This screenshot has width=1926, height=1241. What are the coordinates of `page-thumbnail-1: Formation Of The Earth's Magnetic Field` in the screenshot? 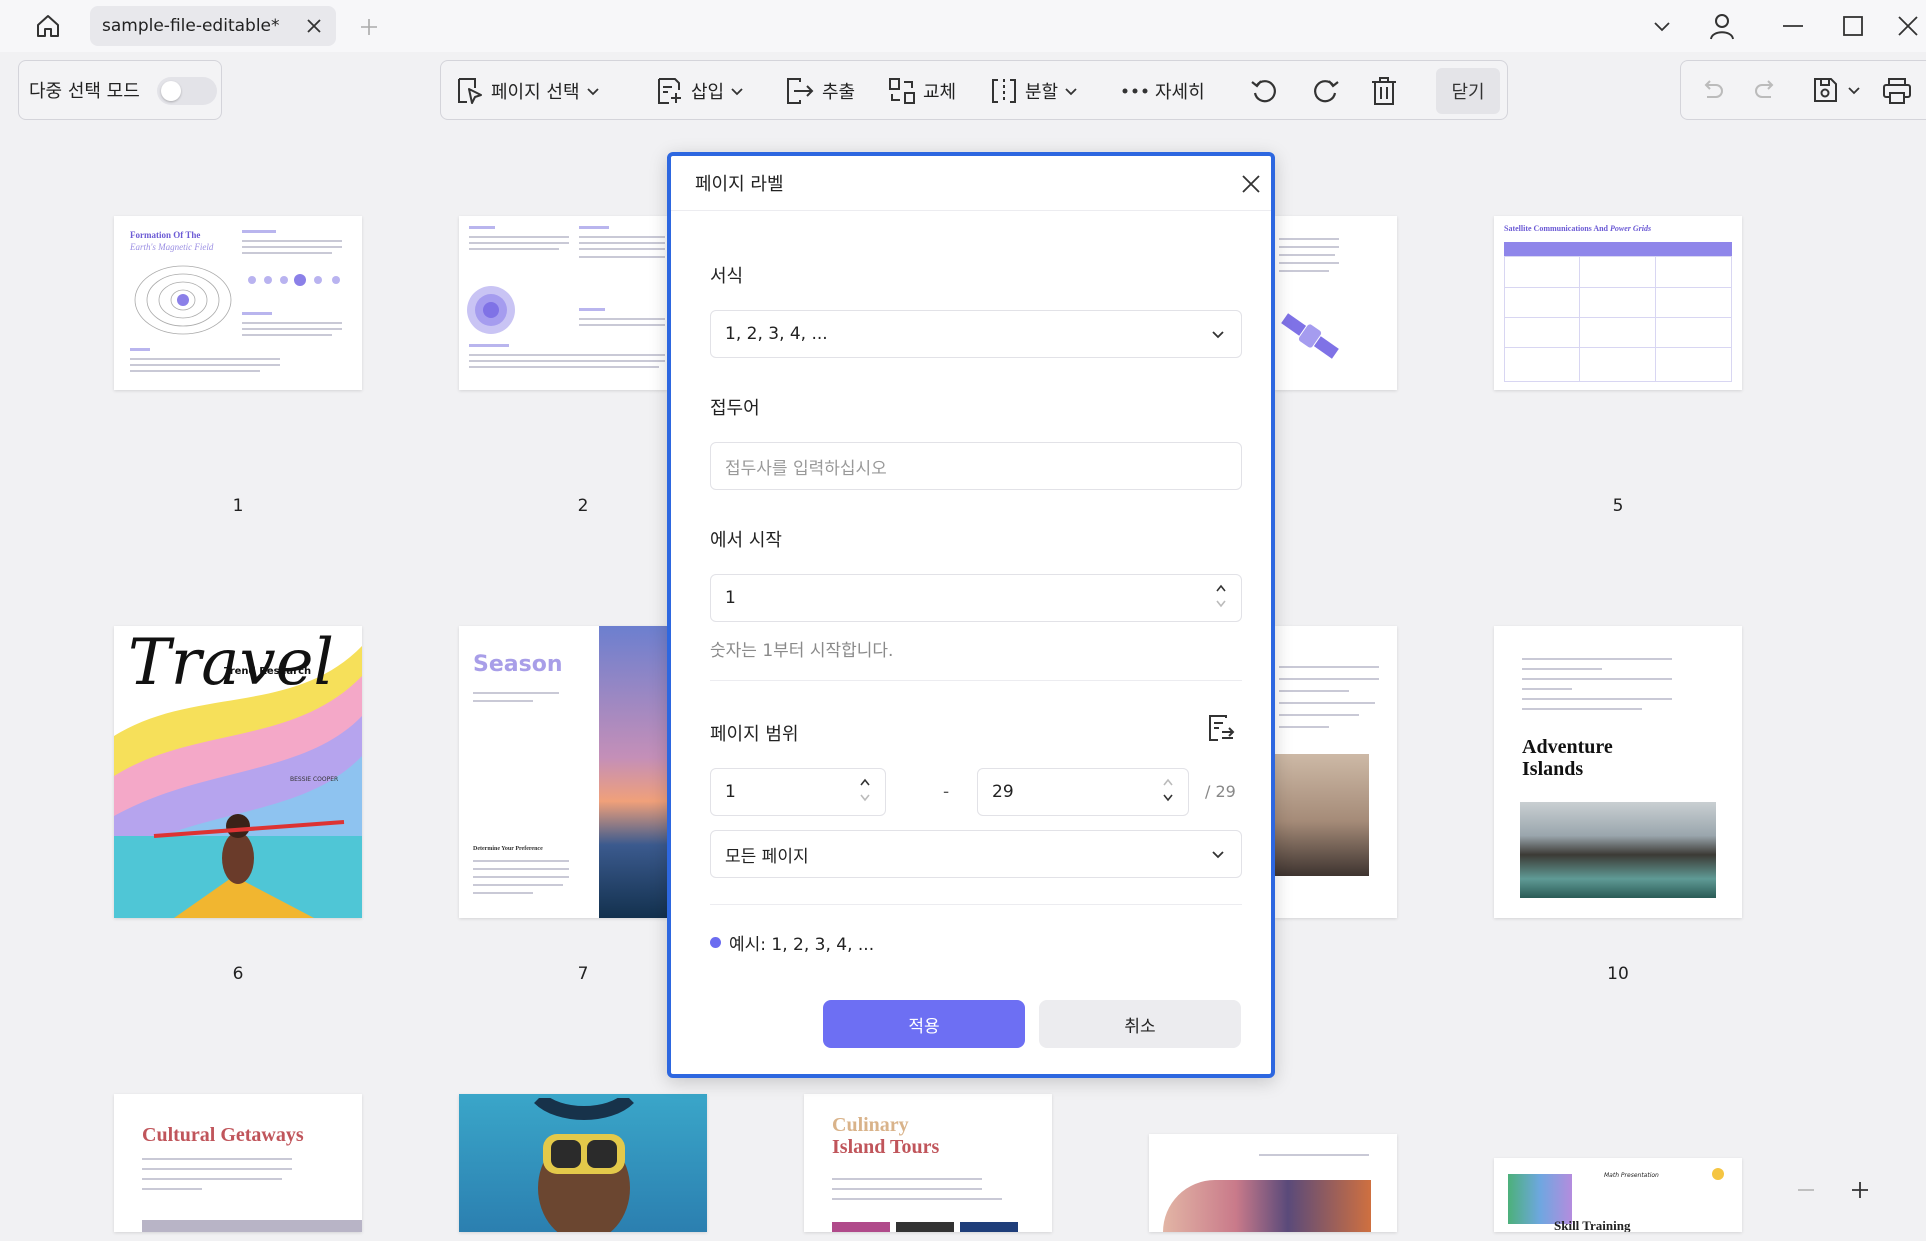 It's located at (238, 303).